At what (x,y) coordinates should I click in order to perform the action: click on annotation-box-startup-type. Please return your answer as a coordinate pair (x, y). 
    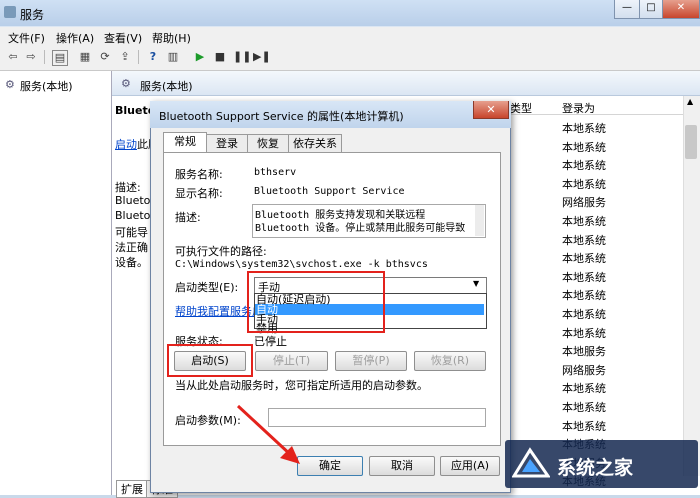
    Looking at the image, I should click on (316, 302).